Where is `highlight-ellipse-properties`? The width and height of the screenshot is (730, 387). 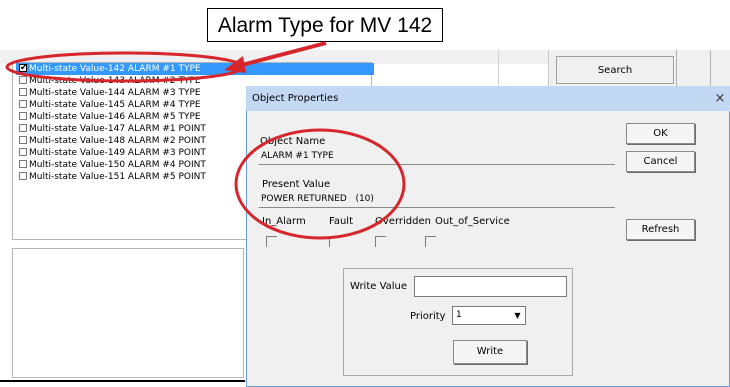 highlight-ellipse-properties is located at coordinates (320, 184).